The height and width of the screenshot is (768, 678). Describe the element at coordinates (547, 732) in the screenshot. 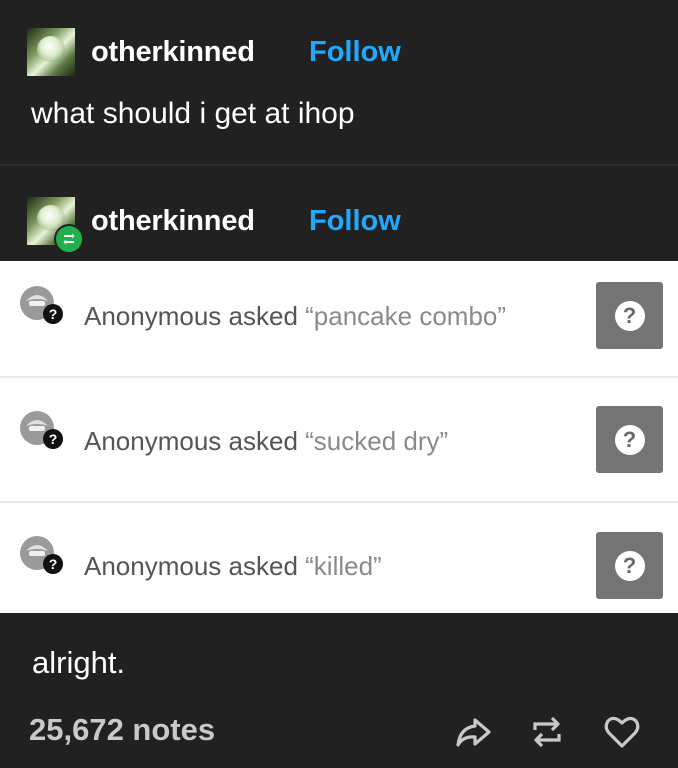

I see `reblog-icon` at that location.